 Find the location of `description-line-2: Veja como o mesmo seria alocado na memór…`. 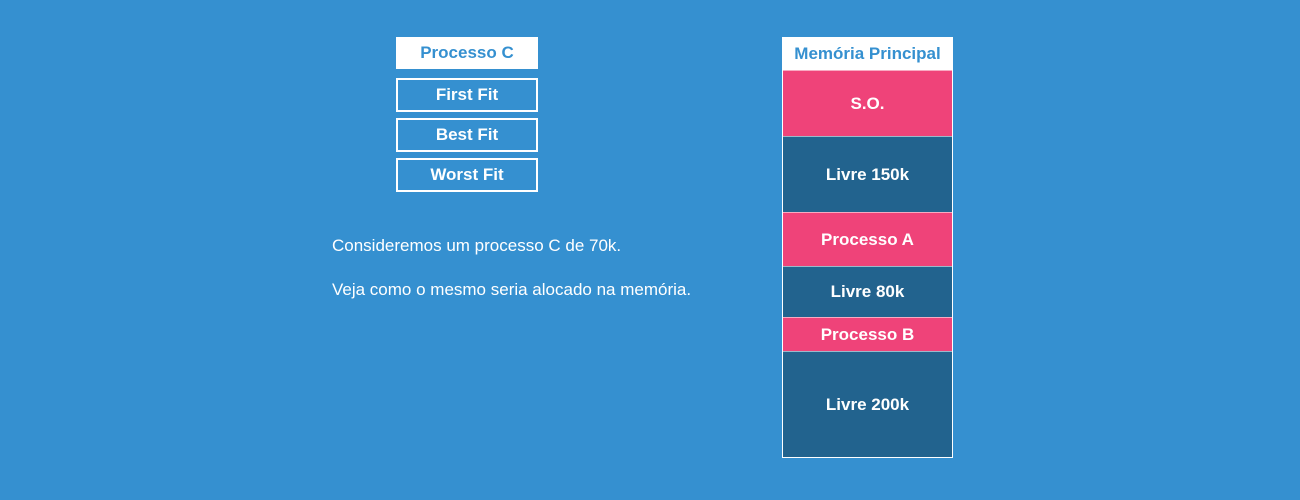

description-line-2: Veja como o mesmo seria alocado na memór… is located at coordinates (512, 289).